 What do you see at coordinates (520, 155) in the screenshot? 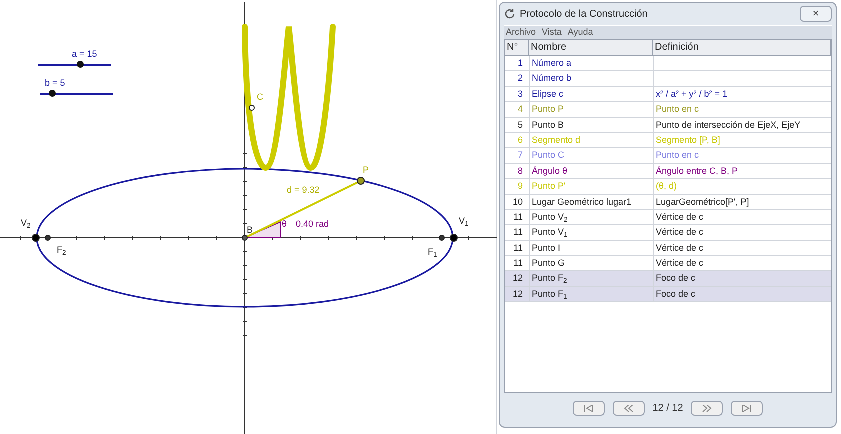
I see `table-cell: 7` at bounding box center [520, 155].